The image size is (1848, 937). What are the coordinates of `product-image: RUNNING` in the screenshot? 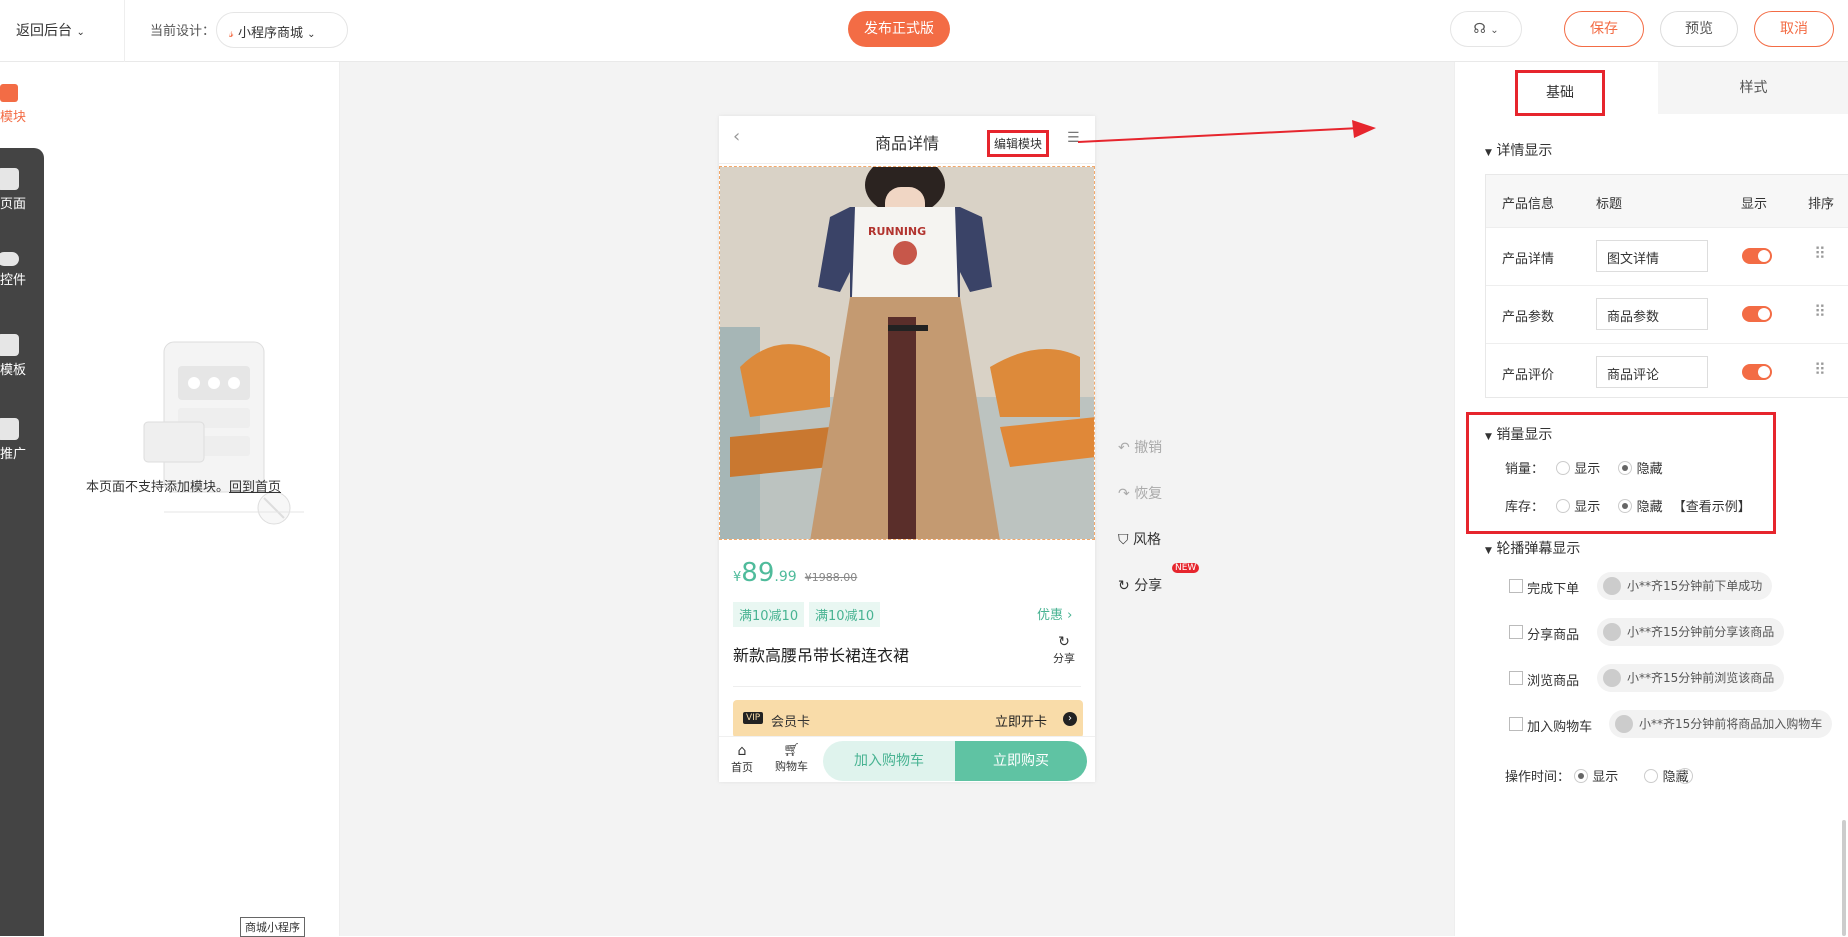 It's located at (907, 353).